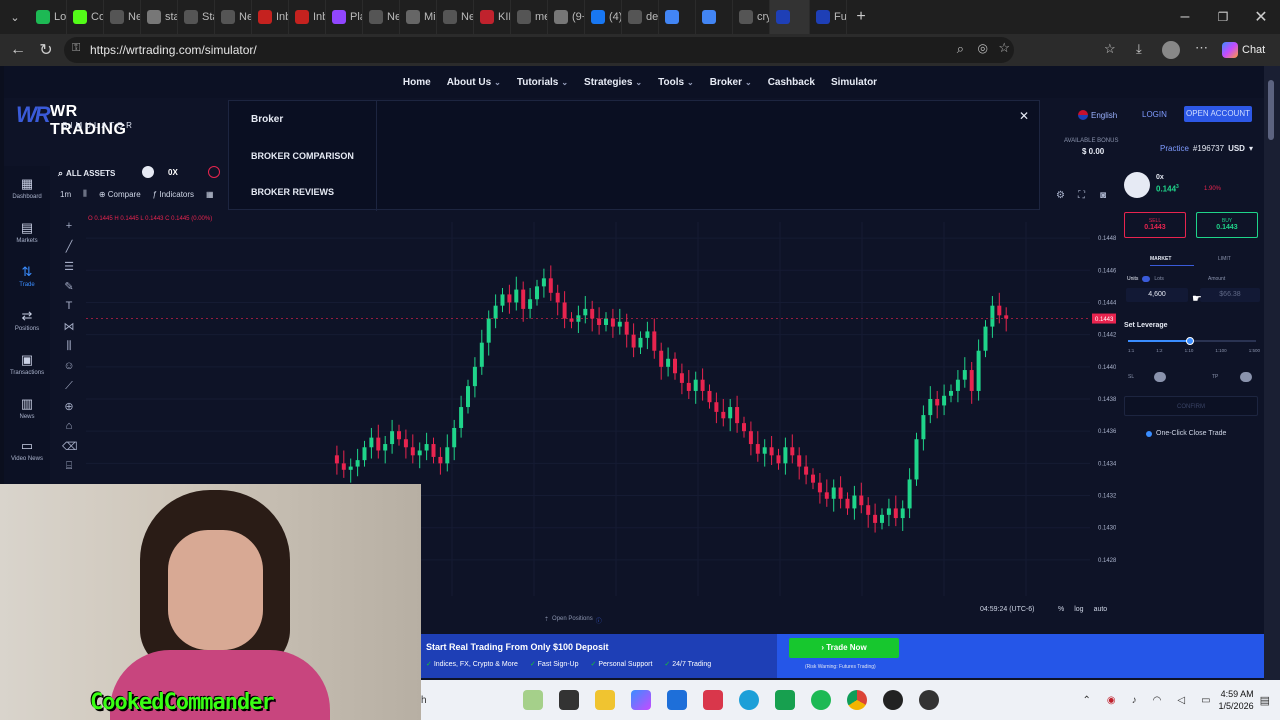 This screenshot has width=1280, height=720. I want to click on tab-menu-icon: ⌄, so click(15, 17).